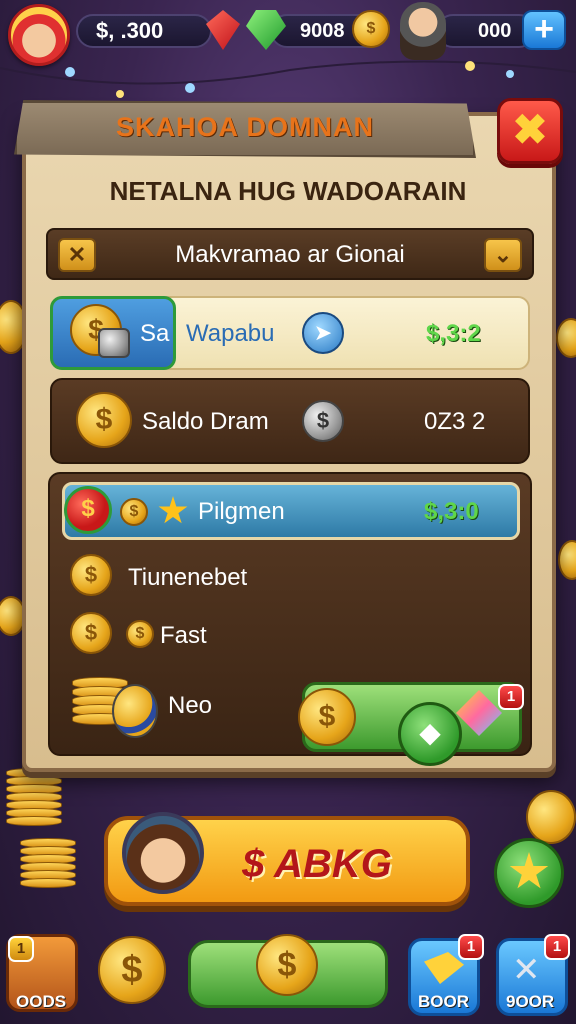 This screenshot has height=1024, width=576. What do you see at coordinates (205, 421) in the screenshot?
I see `row-label: Saldo Dram` at bounding box center [205, 421].